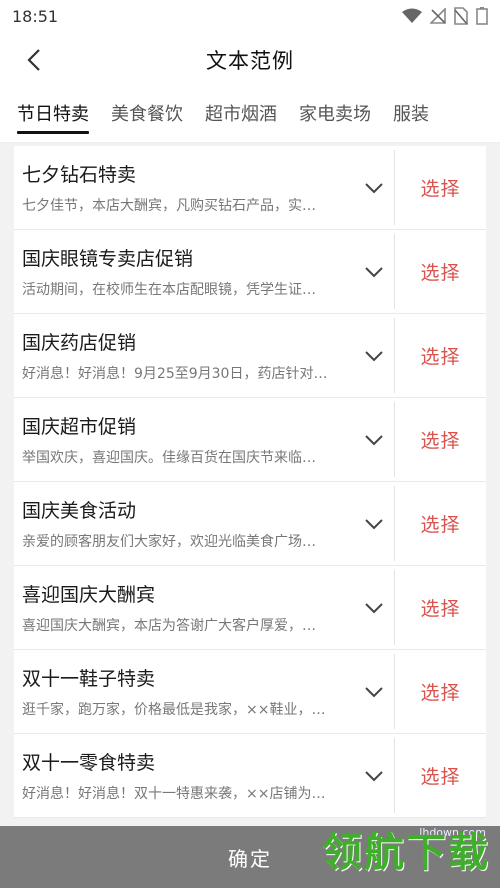  I want to click on tab-appliance-store: 家电卖场, so click(326, 115).